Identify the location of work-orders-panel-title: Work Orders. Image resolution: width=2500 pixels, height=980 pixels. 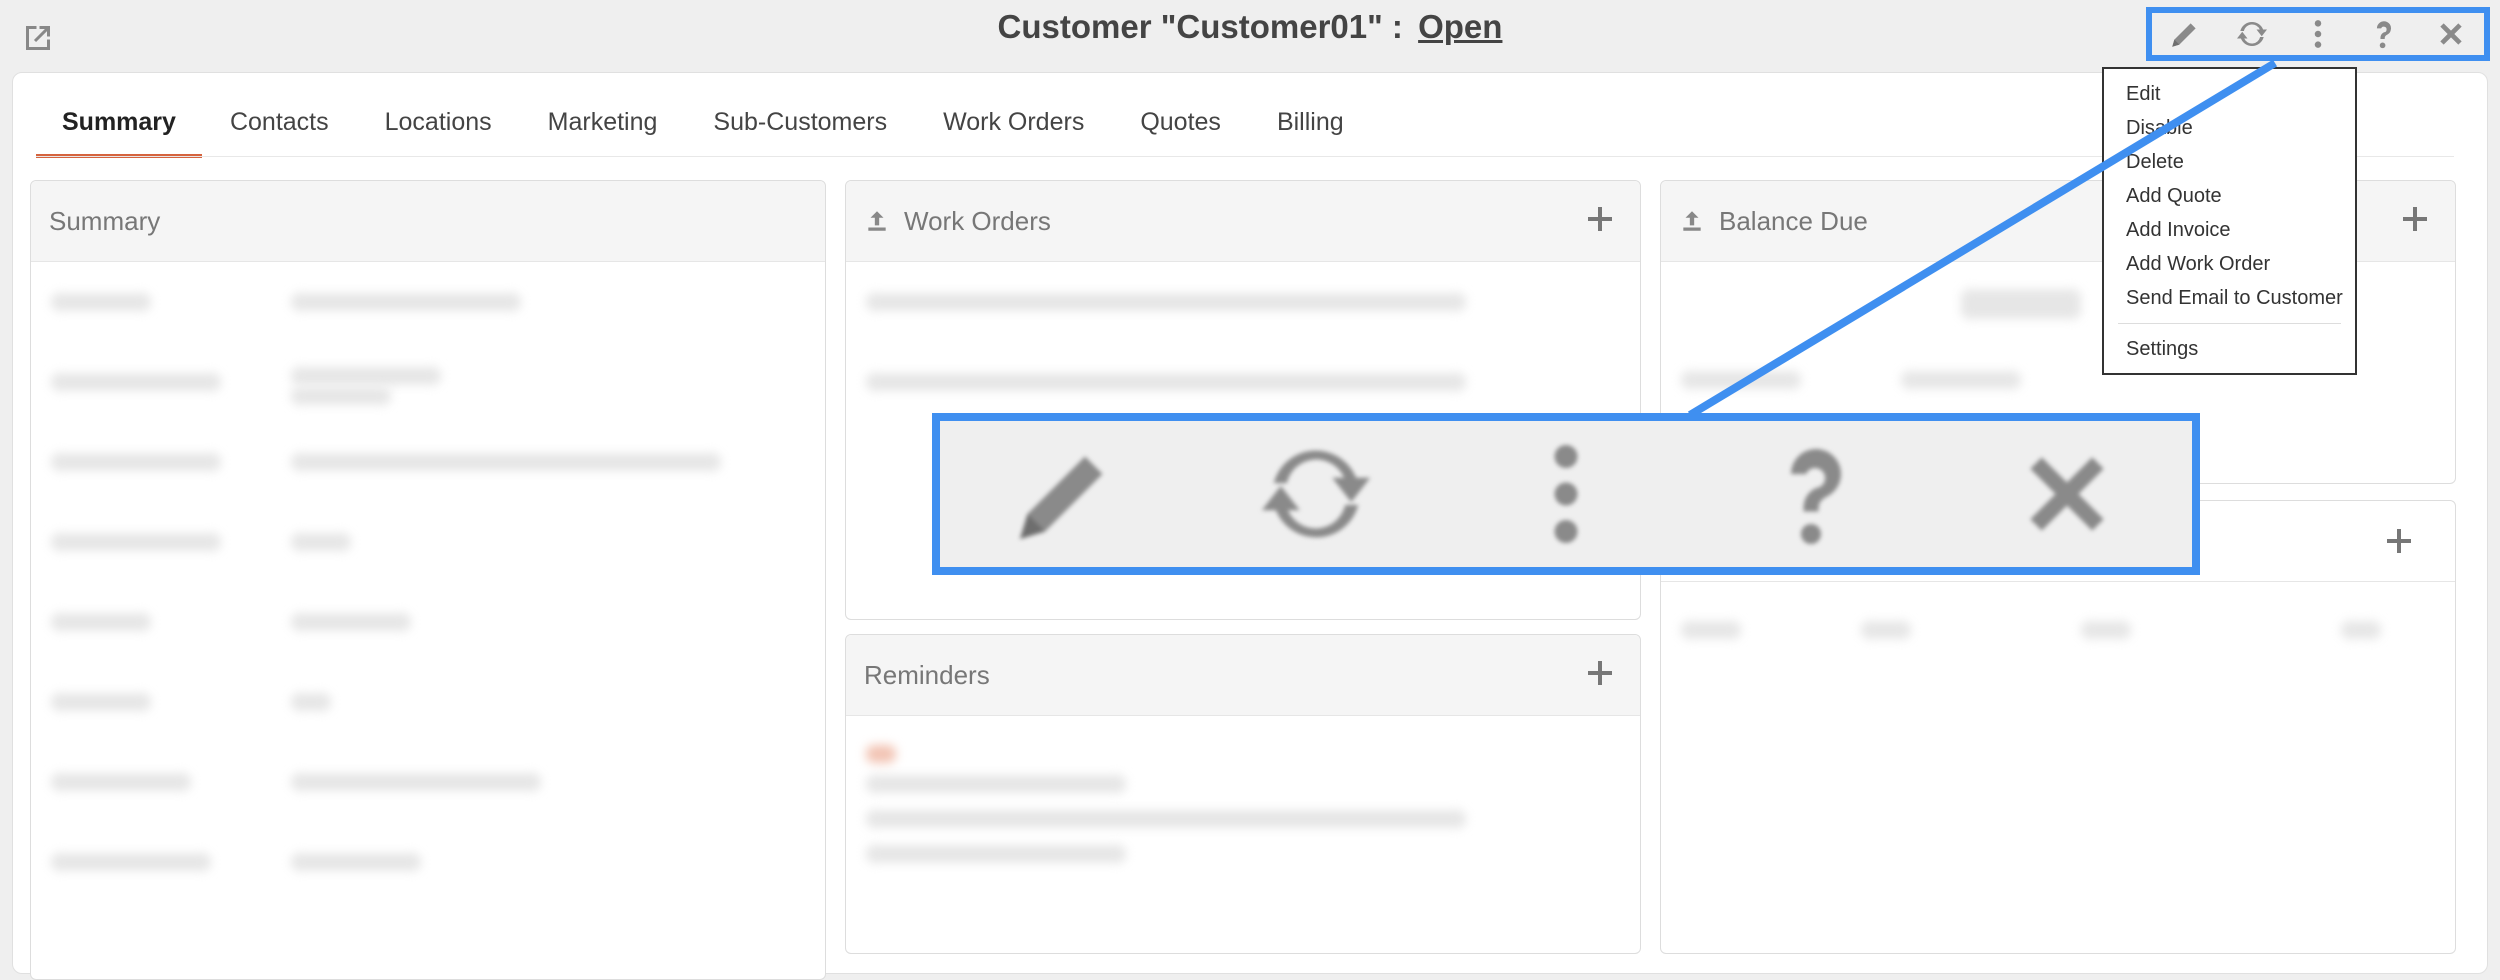
(977, 220).